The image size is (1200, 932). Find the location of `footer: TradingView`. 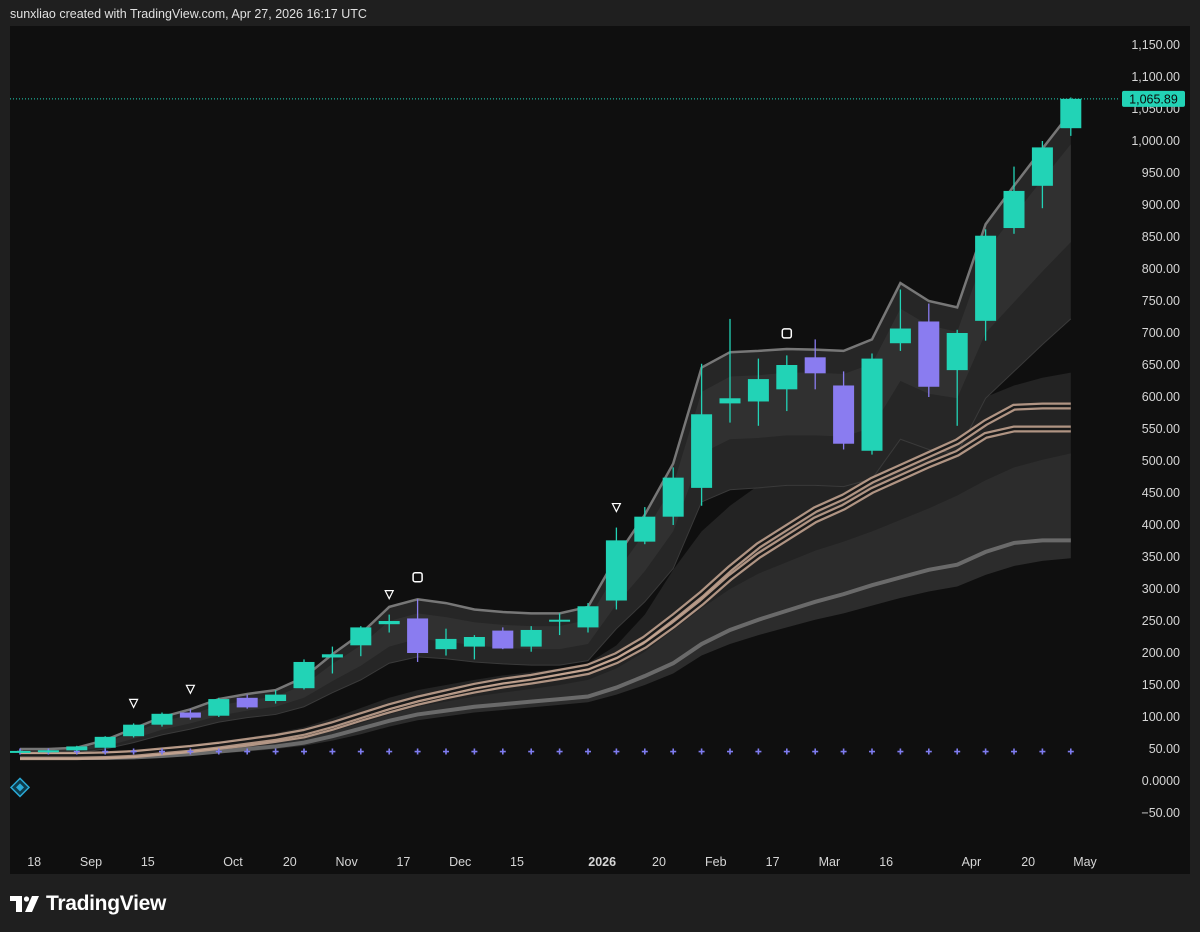

footer: TradingView is located at coordinates (88, 904).